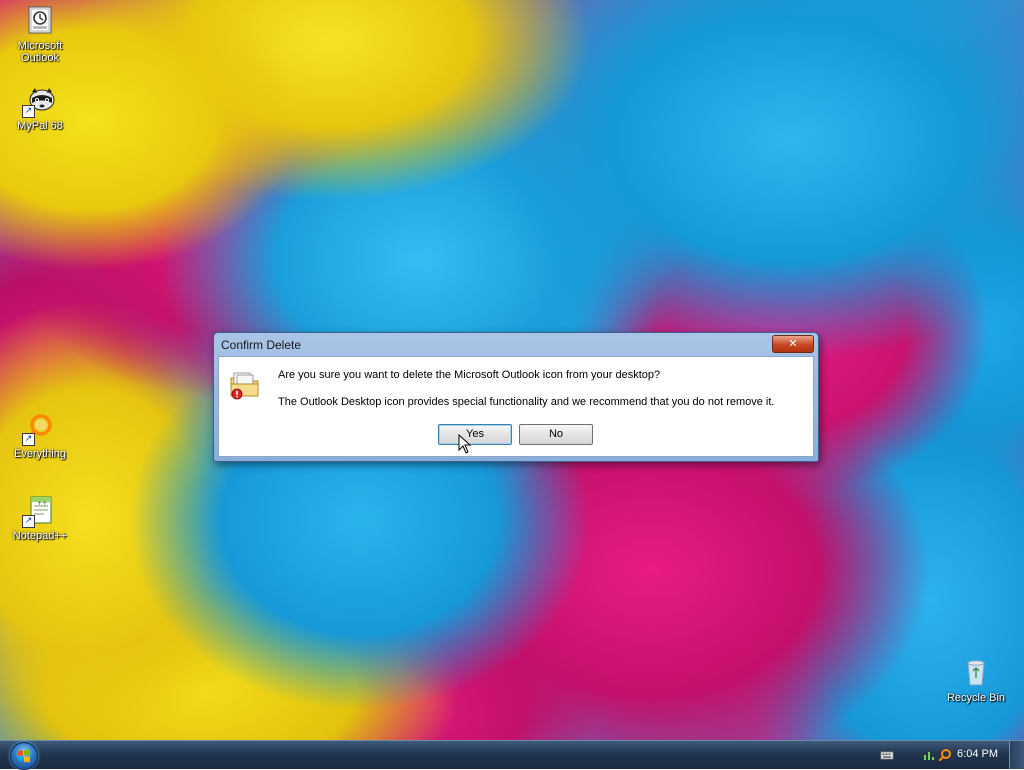 Image resolution: width=1024 pixels, height=770 pixels. What do you see at coordinates (39, 101) in the screenshot?
I see `mypal-raccoon-icon: ↗` at bounding box center [39, 101].